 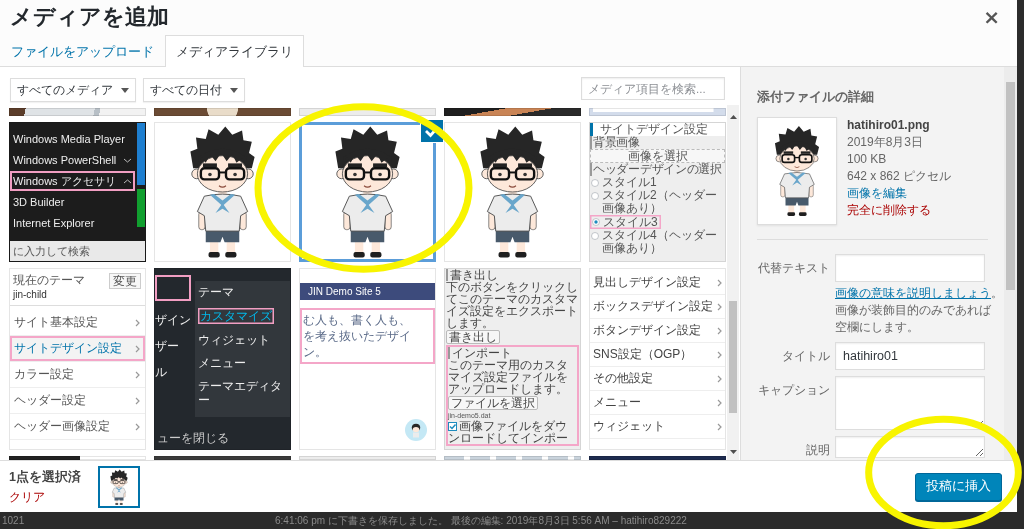 What do you see at coordinates (30, 295) in the screenshot?
I see `theme-name: jin-child` at bounding box center [30, 295].